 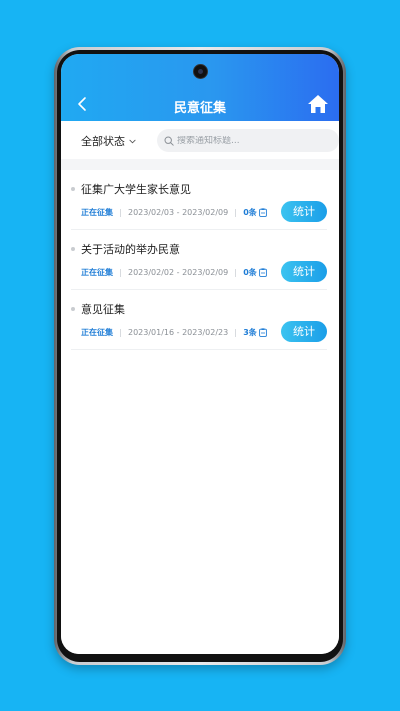 I want to click on response-count-text: 3条, so click(x=250, y=332).